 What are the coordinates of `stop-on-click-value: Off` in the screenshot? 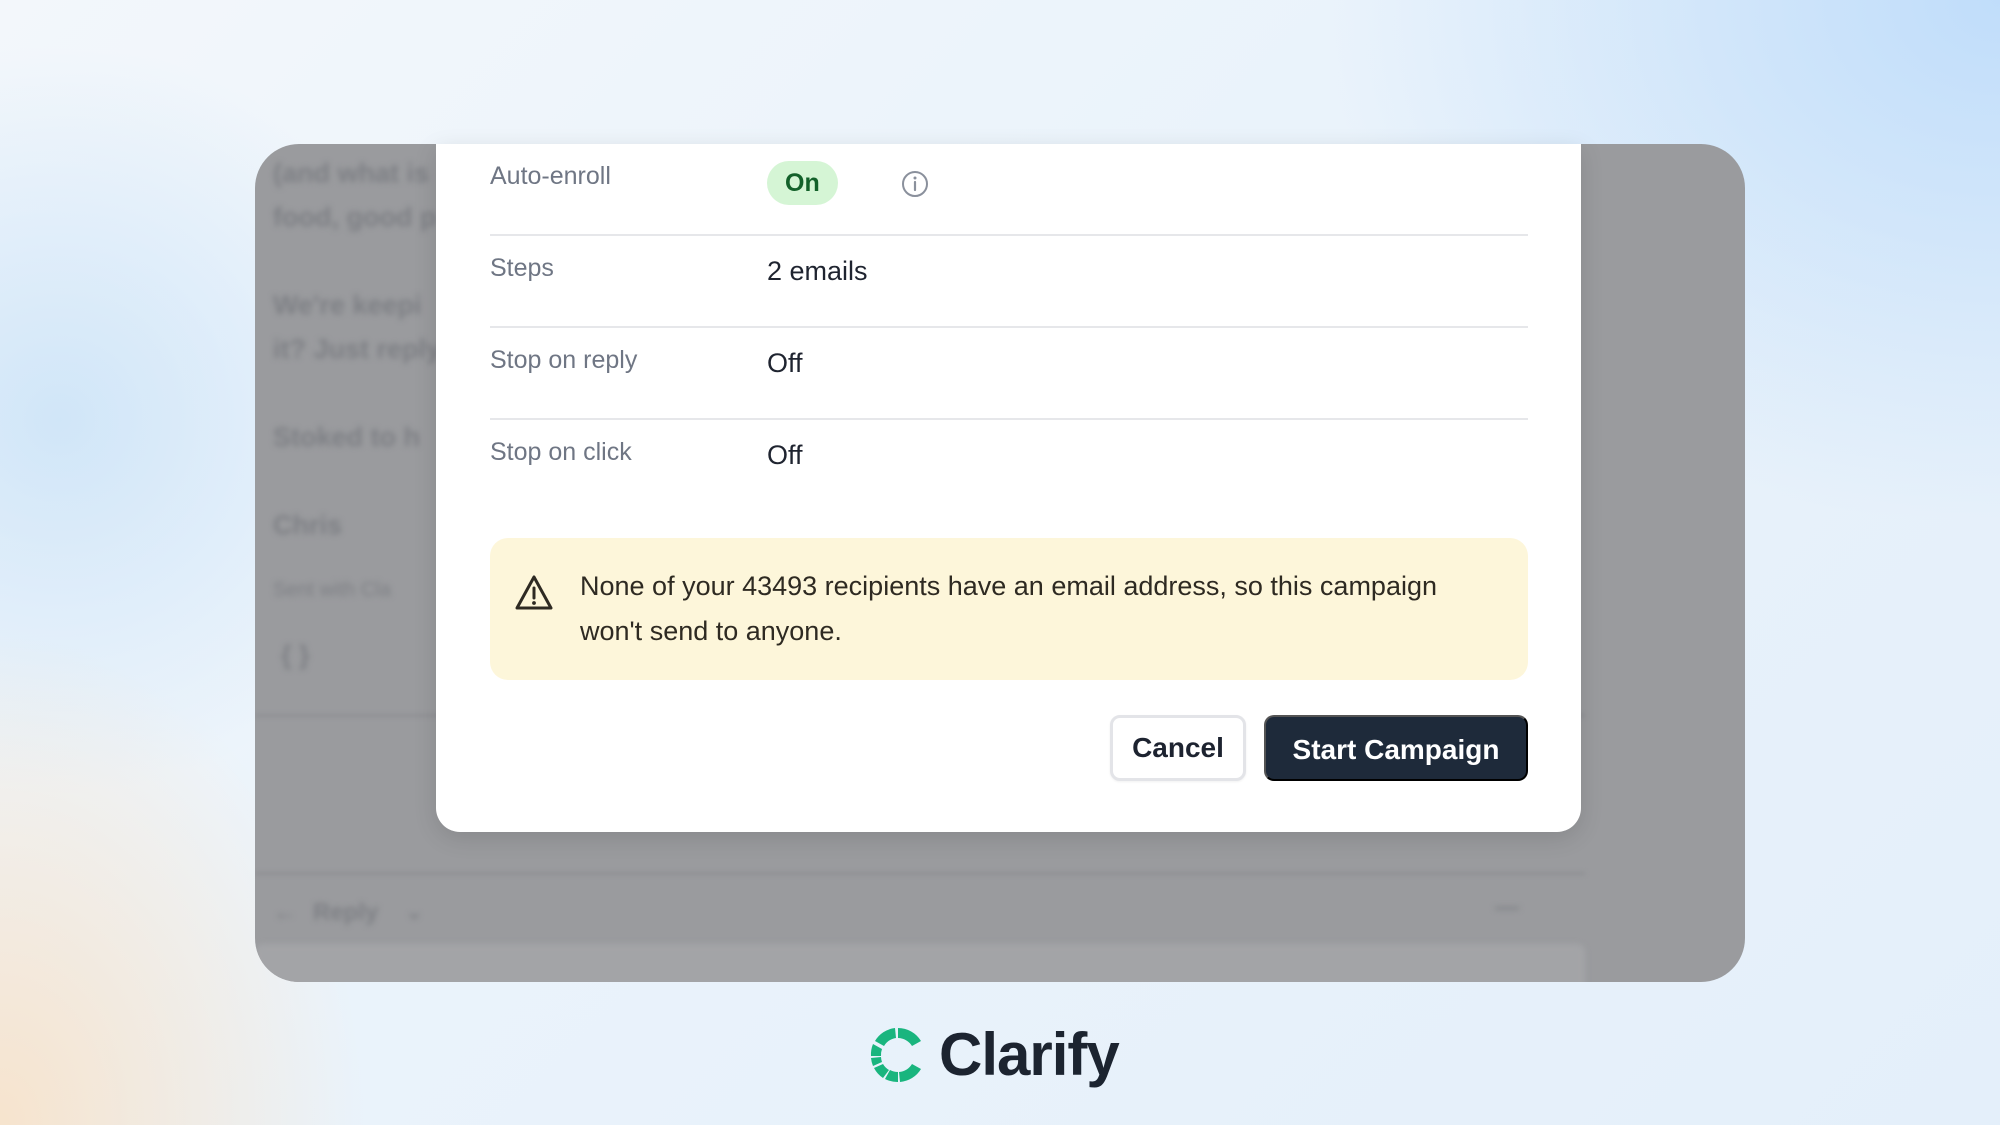 It's located at (785, 455).